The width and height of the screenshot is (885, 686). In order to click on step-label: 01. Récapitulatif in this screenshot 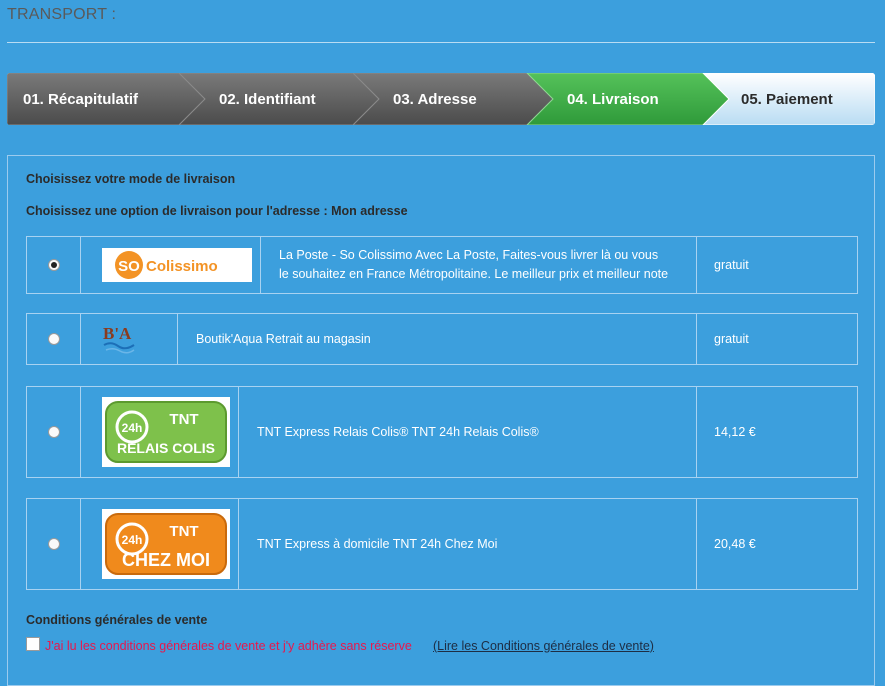, I will do `click(81, 99)`.